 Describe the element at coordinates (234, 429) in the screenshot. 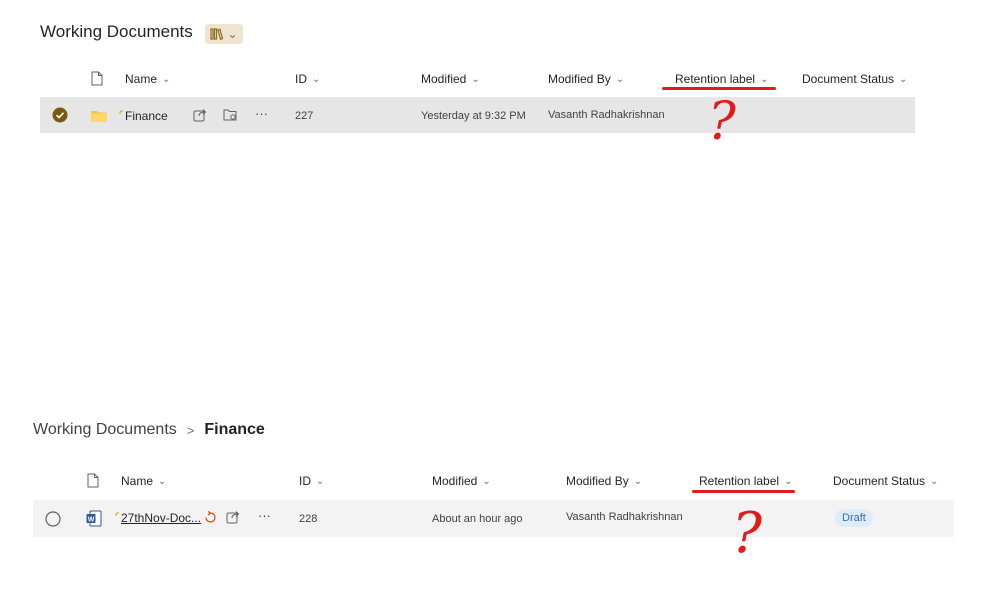

I see `breadcrumb-item-current: Finance` at that location.